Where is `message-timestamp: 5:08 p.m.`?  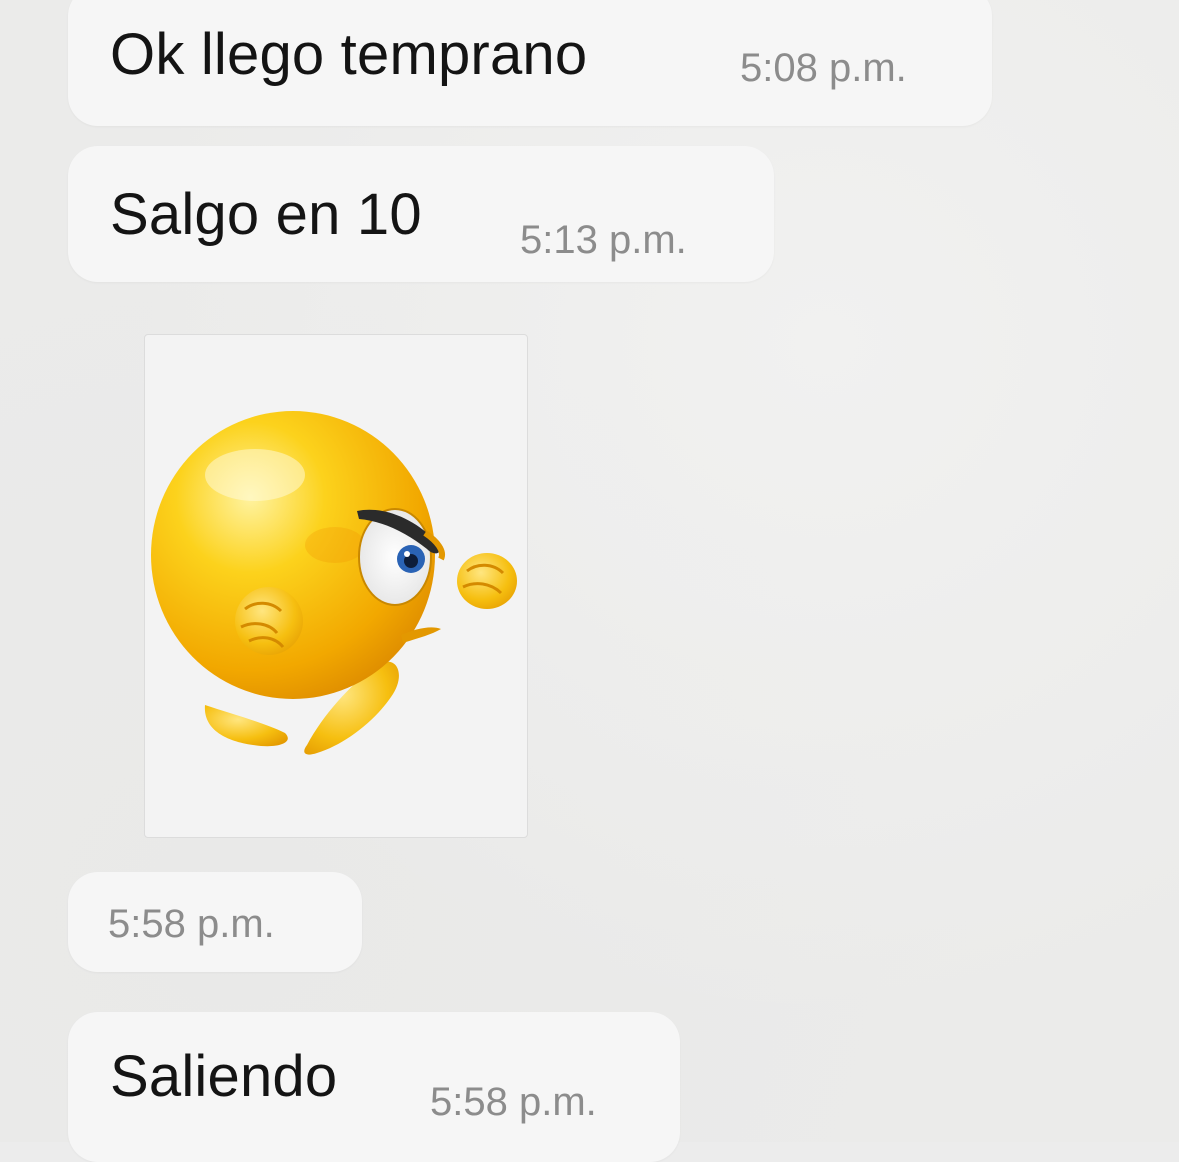 message-timestamp: 5:08 p.m. is located at coordinates (823, 68).